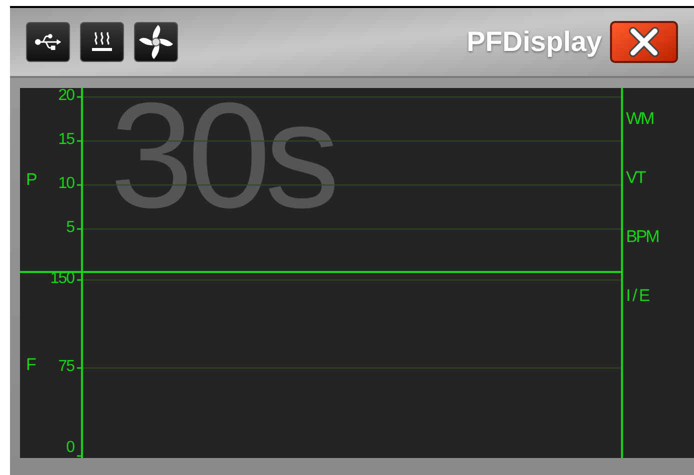  What do you see at coordinates (32, 179) in the screenshot?
I see `axis-label: P` at bounding box center [32, 179].